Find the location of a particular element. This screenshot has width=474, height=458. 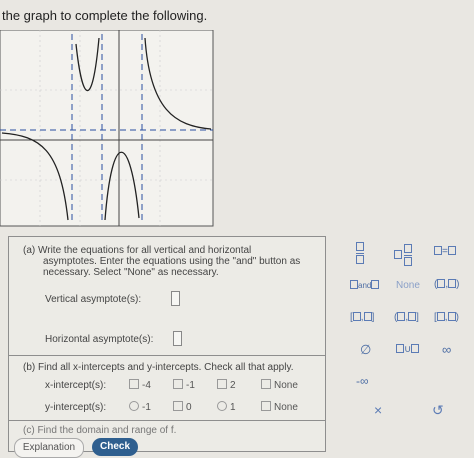

x-intercept-option-none: None is located at coordinates (279, 385).